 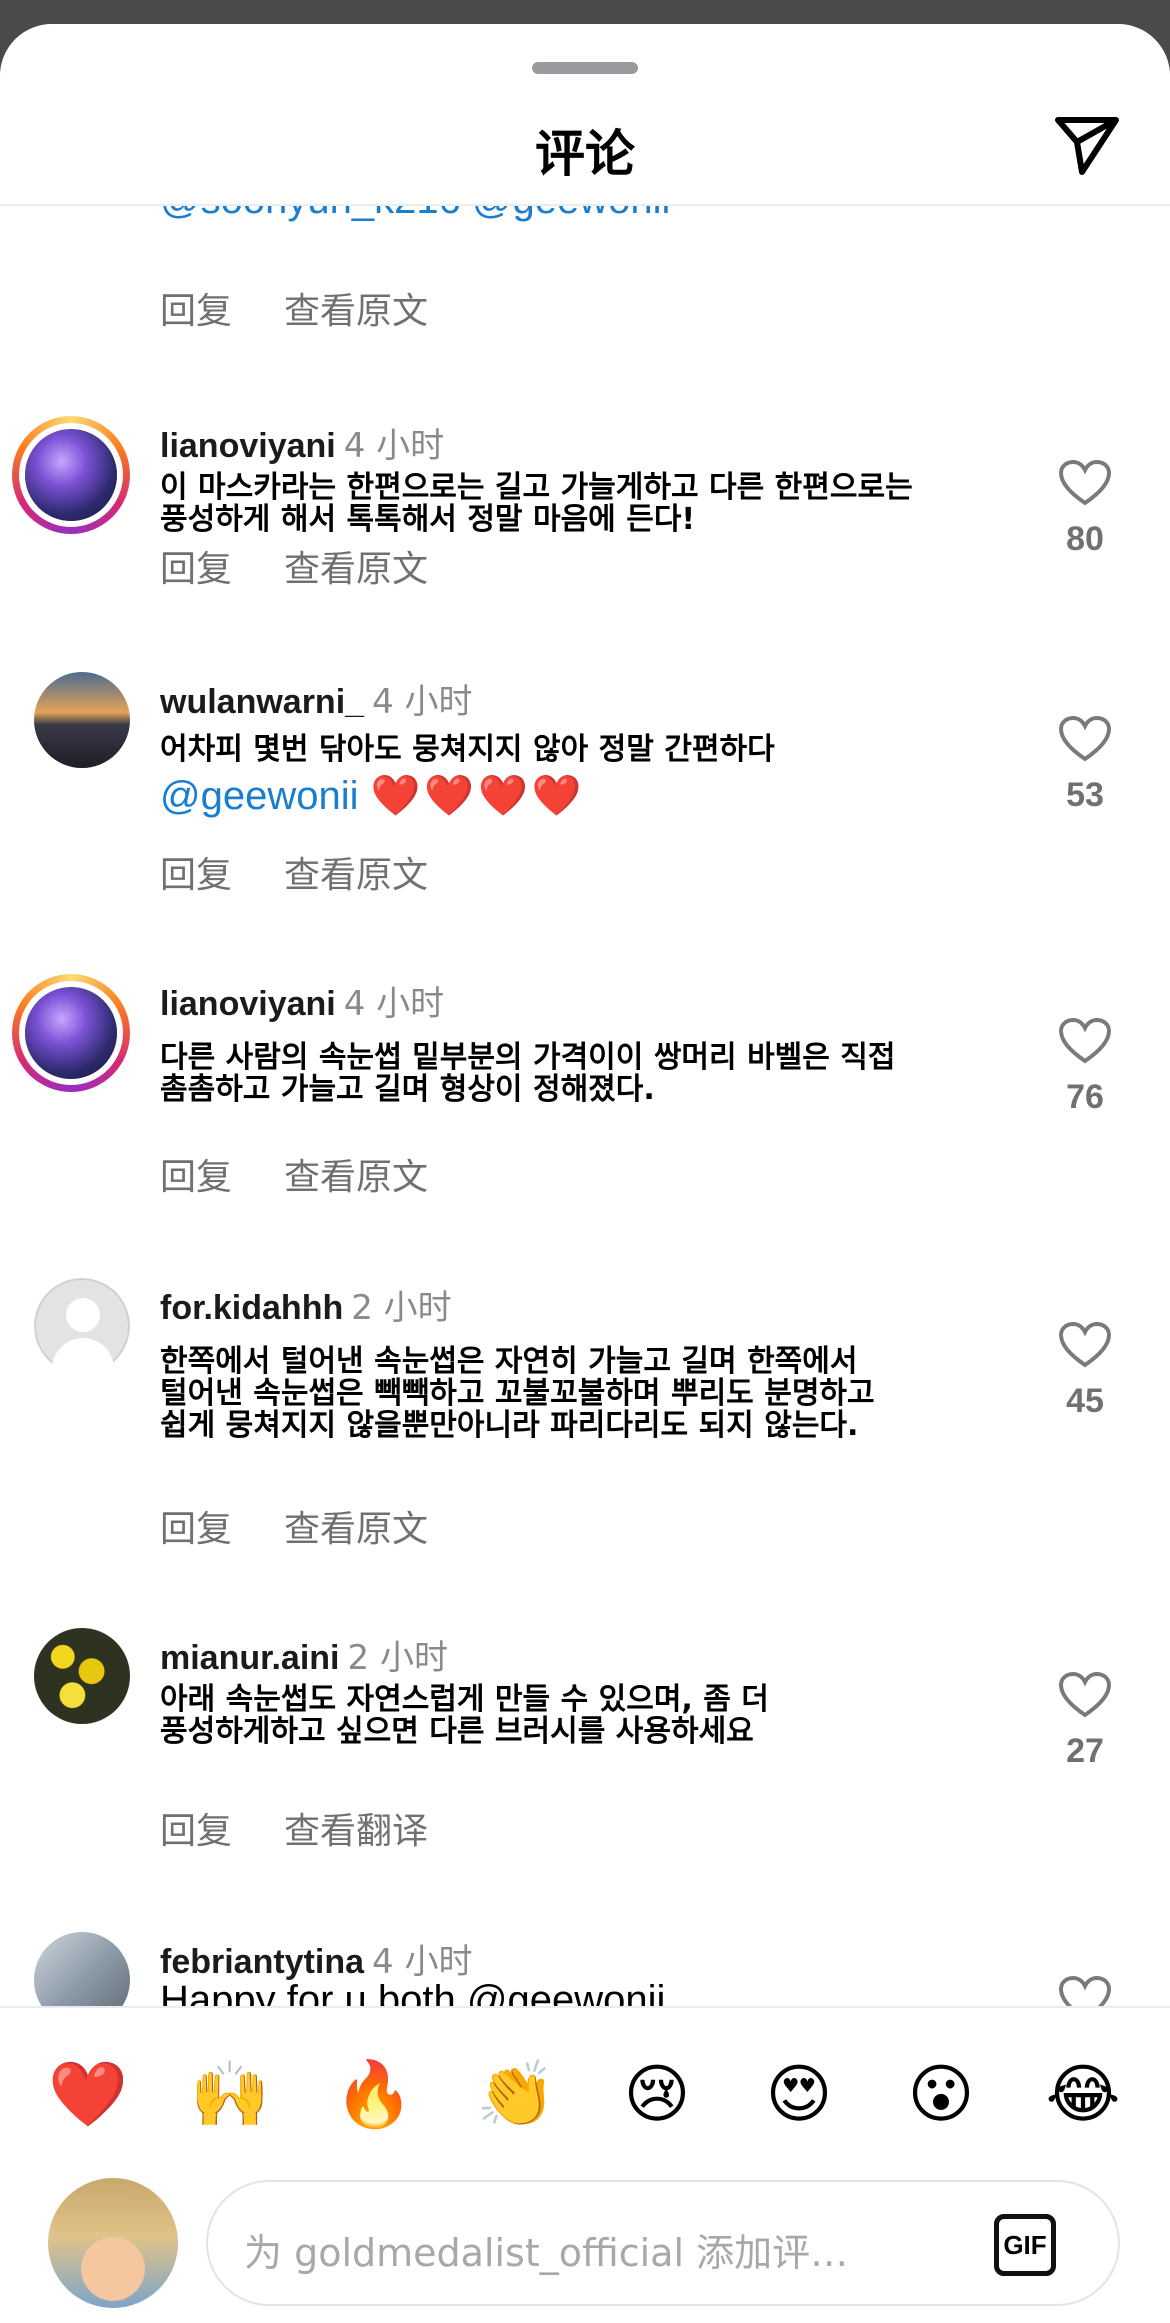 What do you see at coordinates (1085, 1371) in the screenshot?
I see `like-button: 45` at bounding box center [1085, 1371].